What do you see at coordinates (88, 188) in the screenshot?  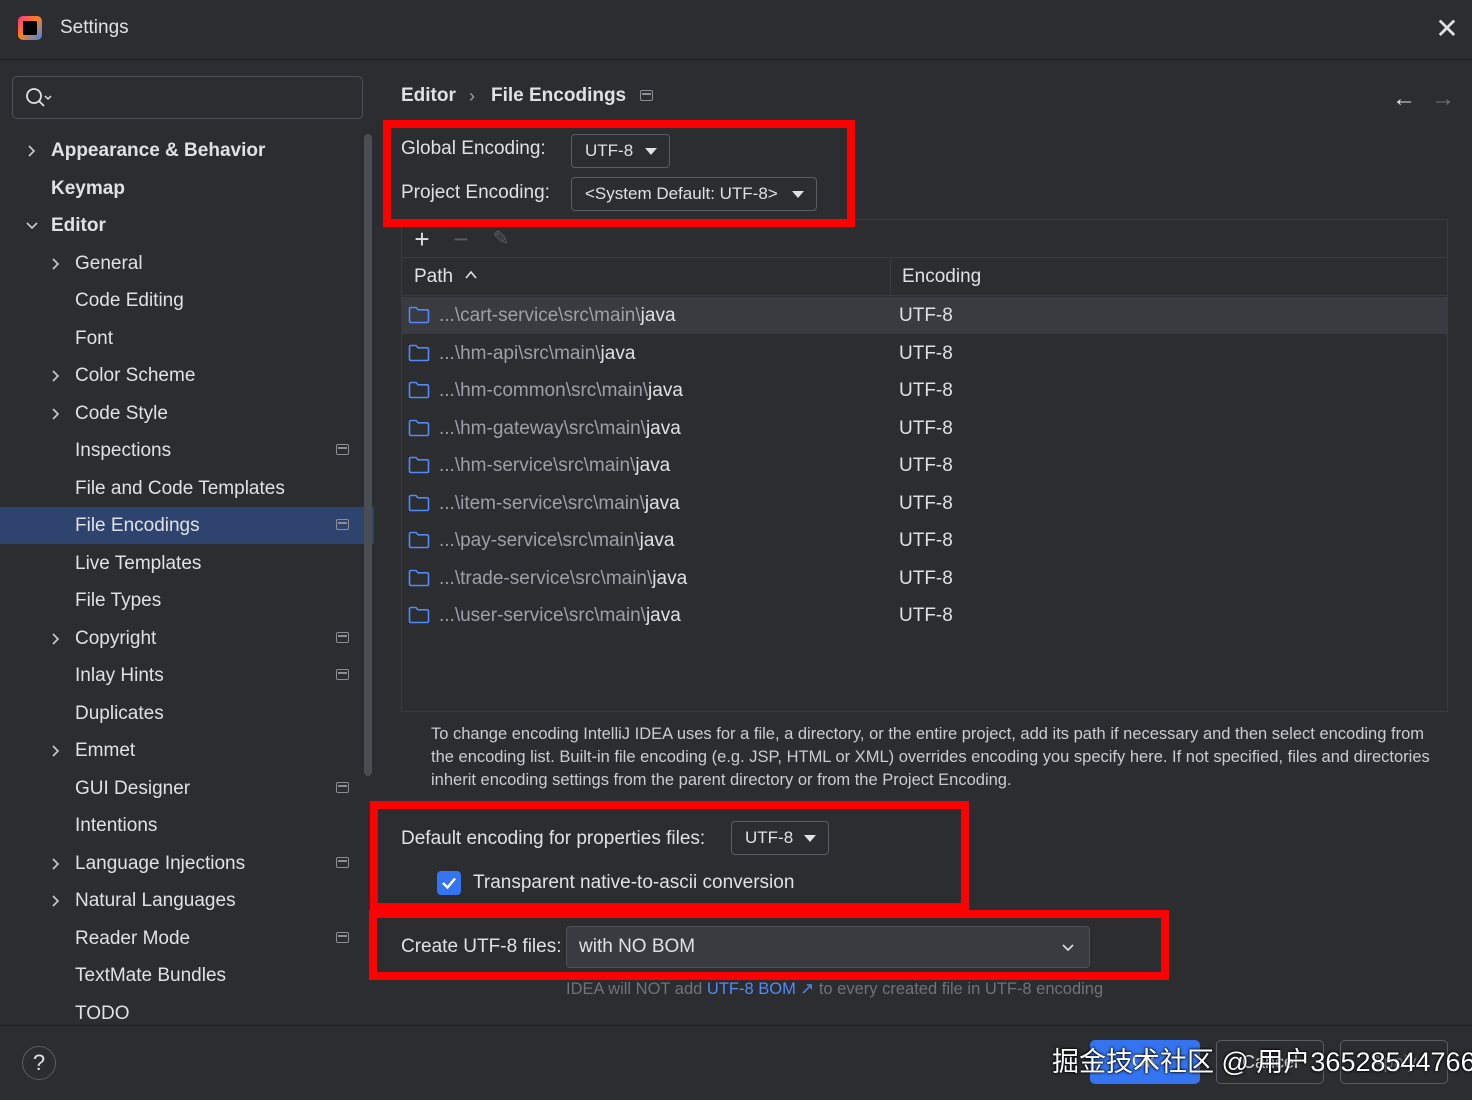 I see `sidebar-item-label: Keymap` at bounding box center [88, 188].